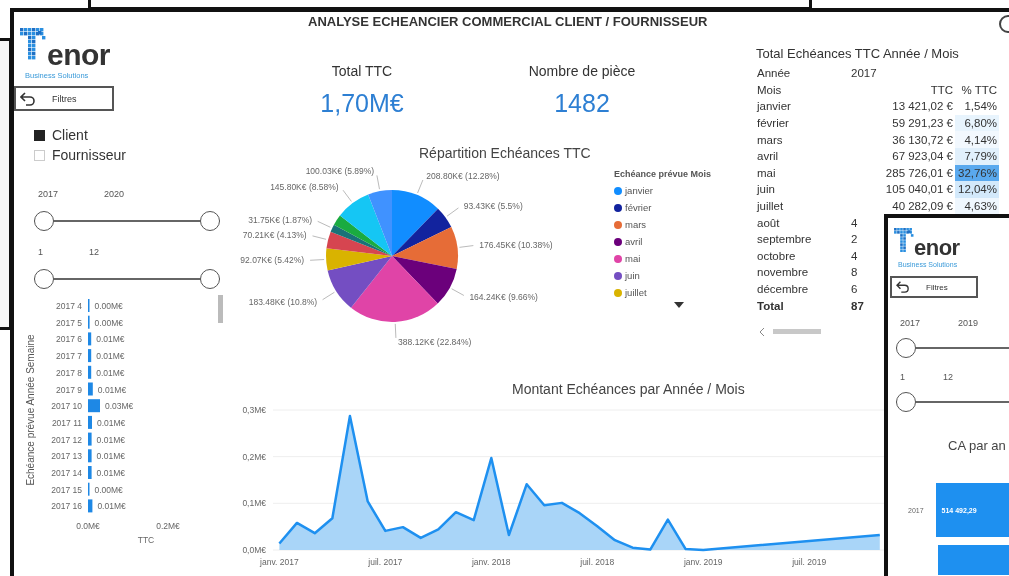 This screenshot has width=1009, height=576. What do you see at coordinates (279, 562) in the screenshot?
I see `axis-tick: janv. 2017` at bounding box center [279, 562].